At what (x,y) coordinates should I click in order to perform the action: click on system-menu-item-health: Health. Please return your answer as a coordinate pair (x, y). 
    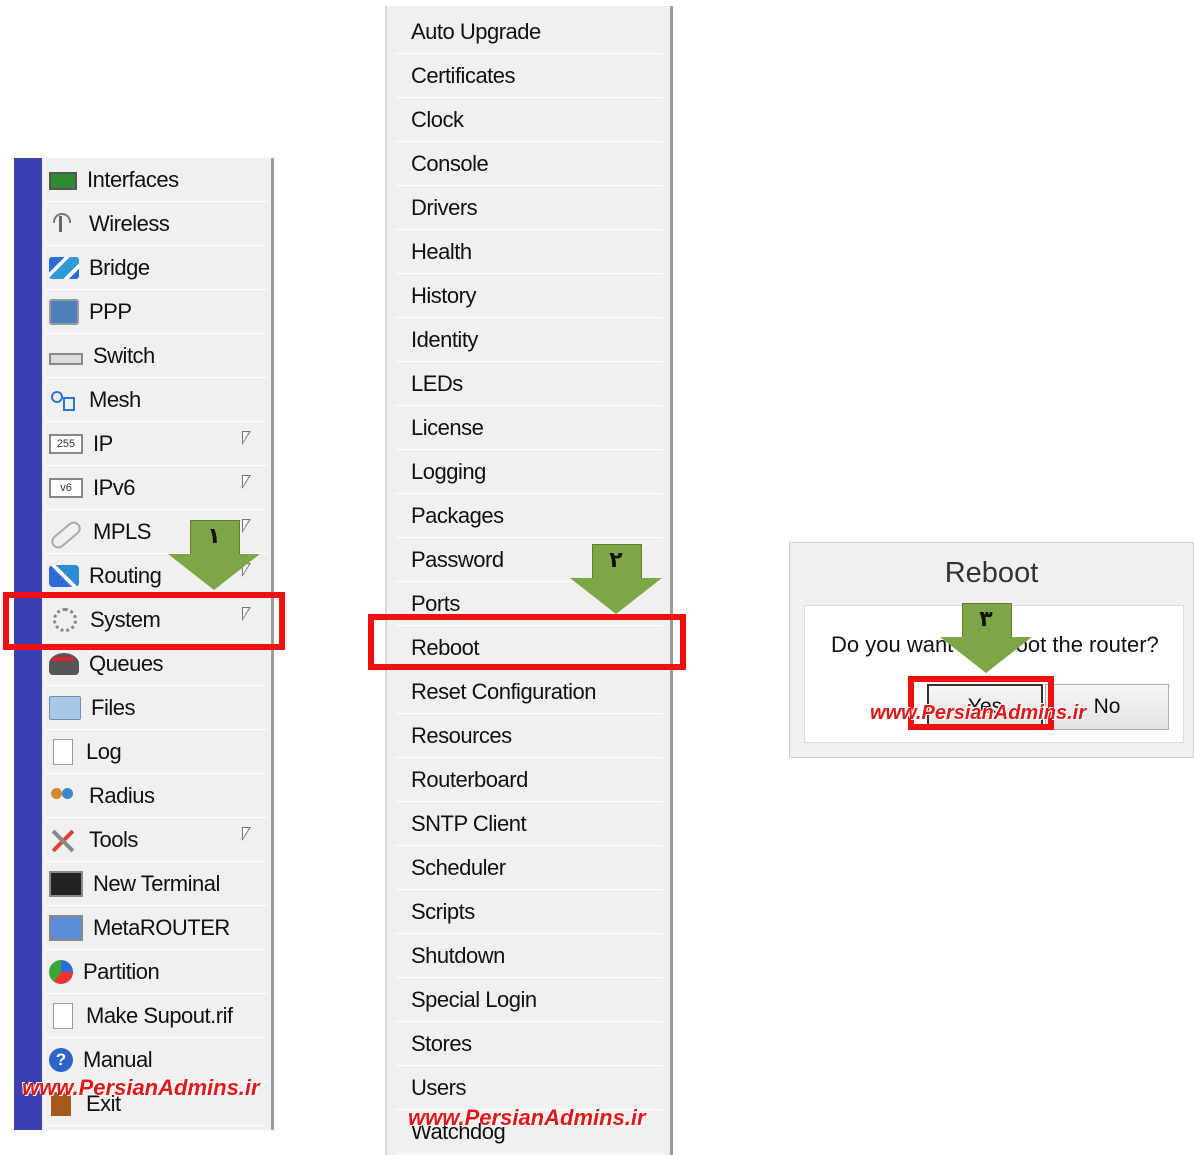
    Looking at the image, I should click on (528, 252).